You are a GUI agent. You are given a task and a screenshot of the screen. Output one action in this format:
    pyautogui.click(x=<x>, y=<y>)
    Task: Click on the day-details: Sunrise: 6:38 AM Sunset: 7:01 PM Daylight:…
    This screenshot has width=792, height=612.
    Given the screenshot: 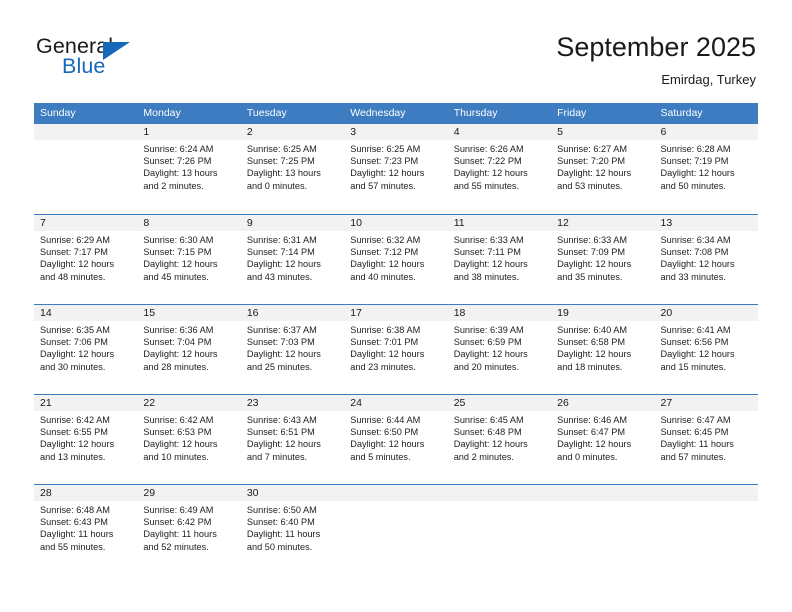 What is the action you would take?
    pyautogui.click(x=395, y=347)
    